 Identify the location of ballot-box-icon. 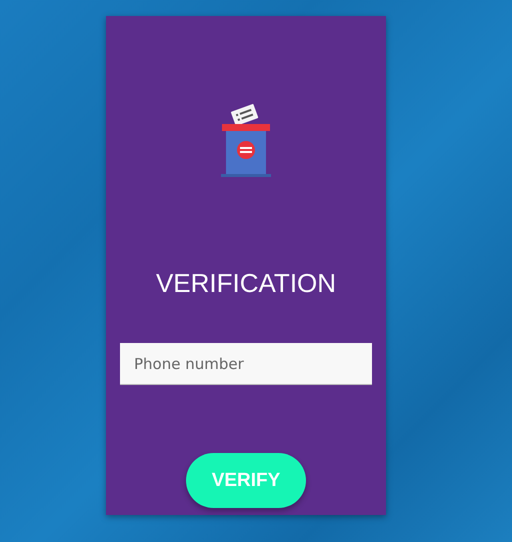
(246, 140).